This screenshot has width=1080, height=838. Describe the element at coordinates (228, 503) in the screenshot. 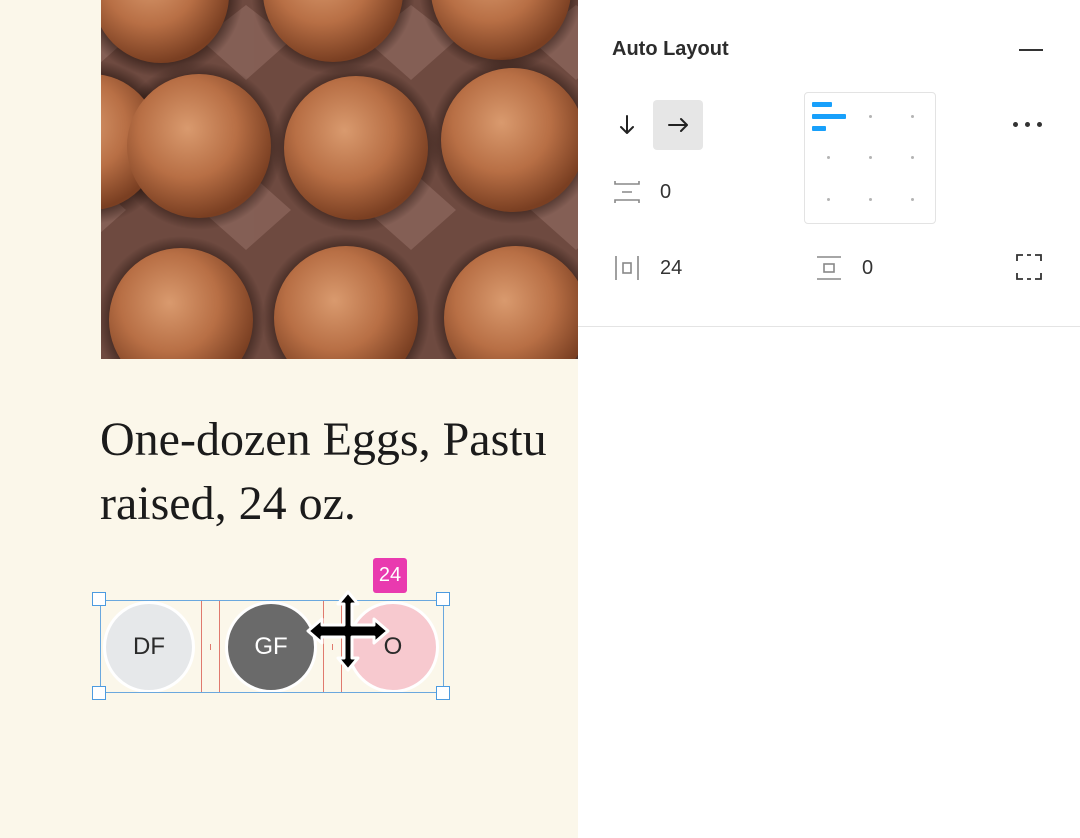

I see `product-title-line-2: raised, 24 oz.` at that location.